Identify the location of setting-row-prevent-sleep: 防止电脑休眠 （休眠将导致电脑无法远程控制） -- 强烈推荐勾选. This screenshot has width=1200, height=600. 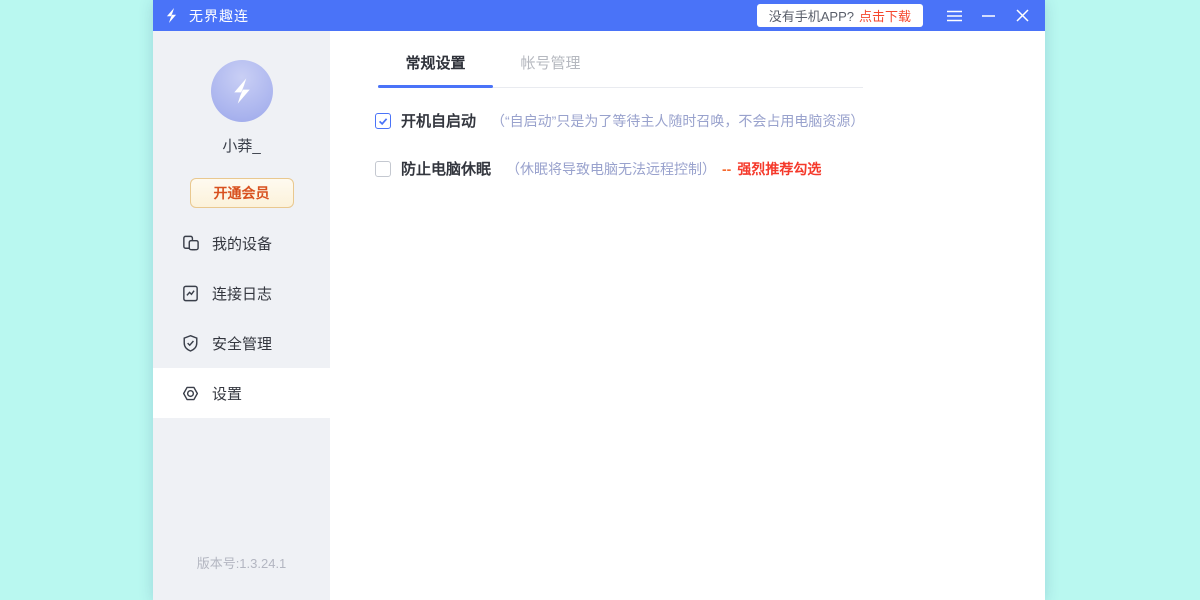
(710, 168).